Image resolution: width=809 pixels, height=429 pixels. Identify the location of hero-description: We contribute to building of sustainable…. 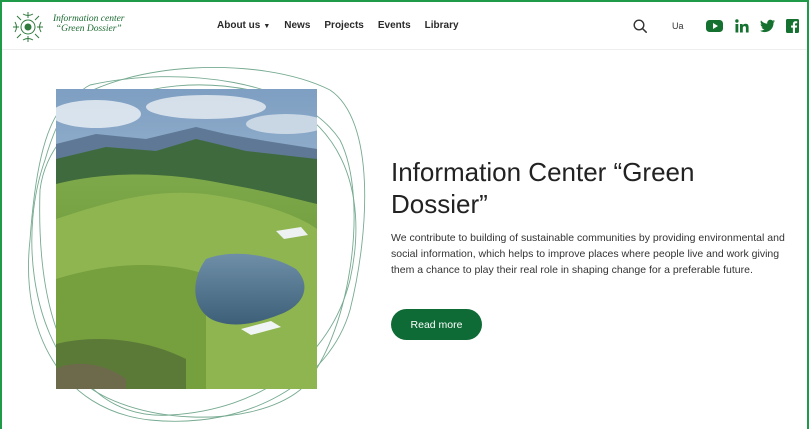
(588, 253).